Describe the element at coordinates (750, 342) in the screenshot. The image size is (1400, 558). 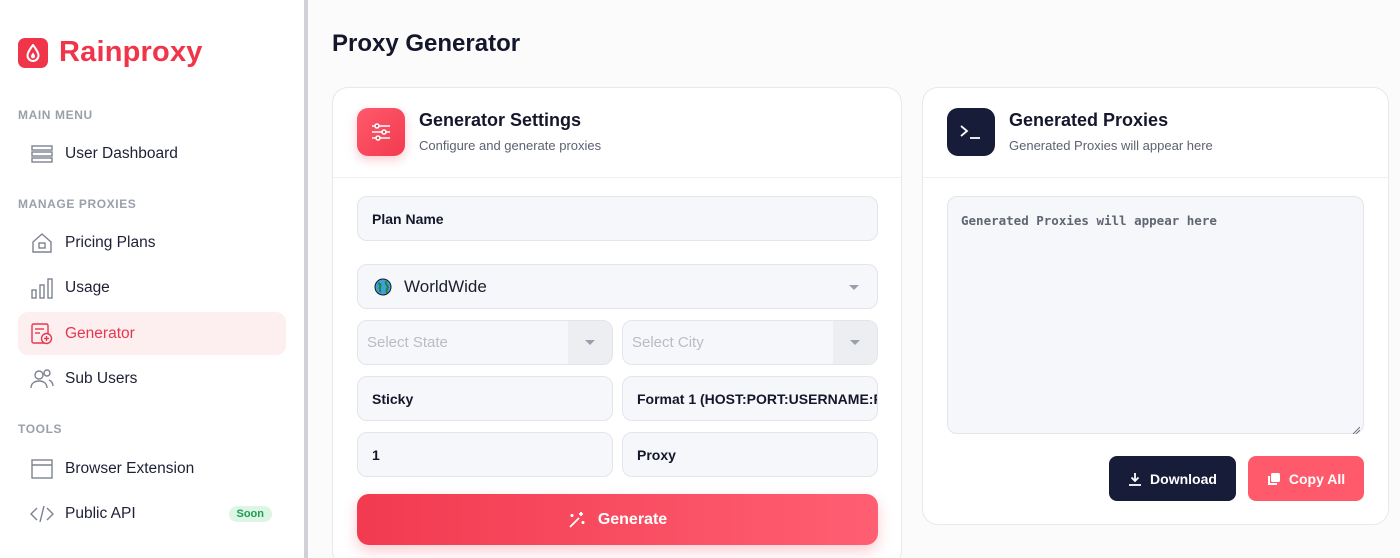
I see `city-select: Select City` at that location.